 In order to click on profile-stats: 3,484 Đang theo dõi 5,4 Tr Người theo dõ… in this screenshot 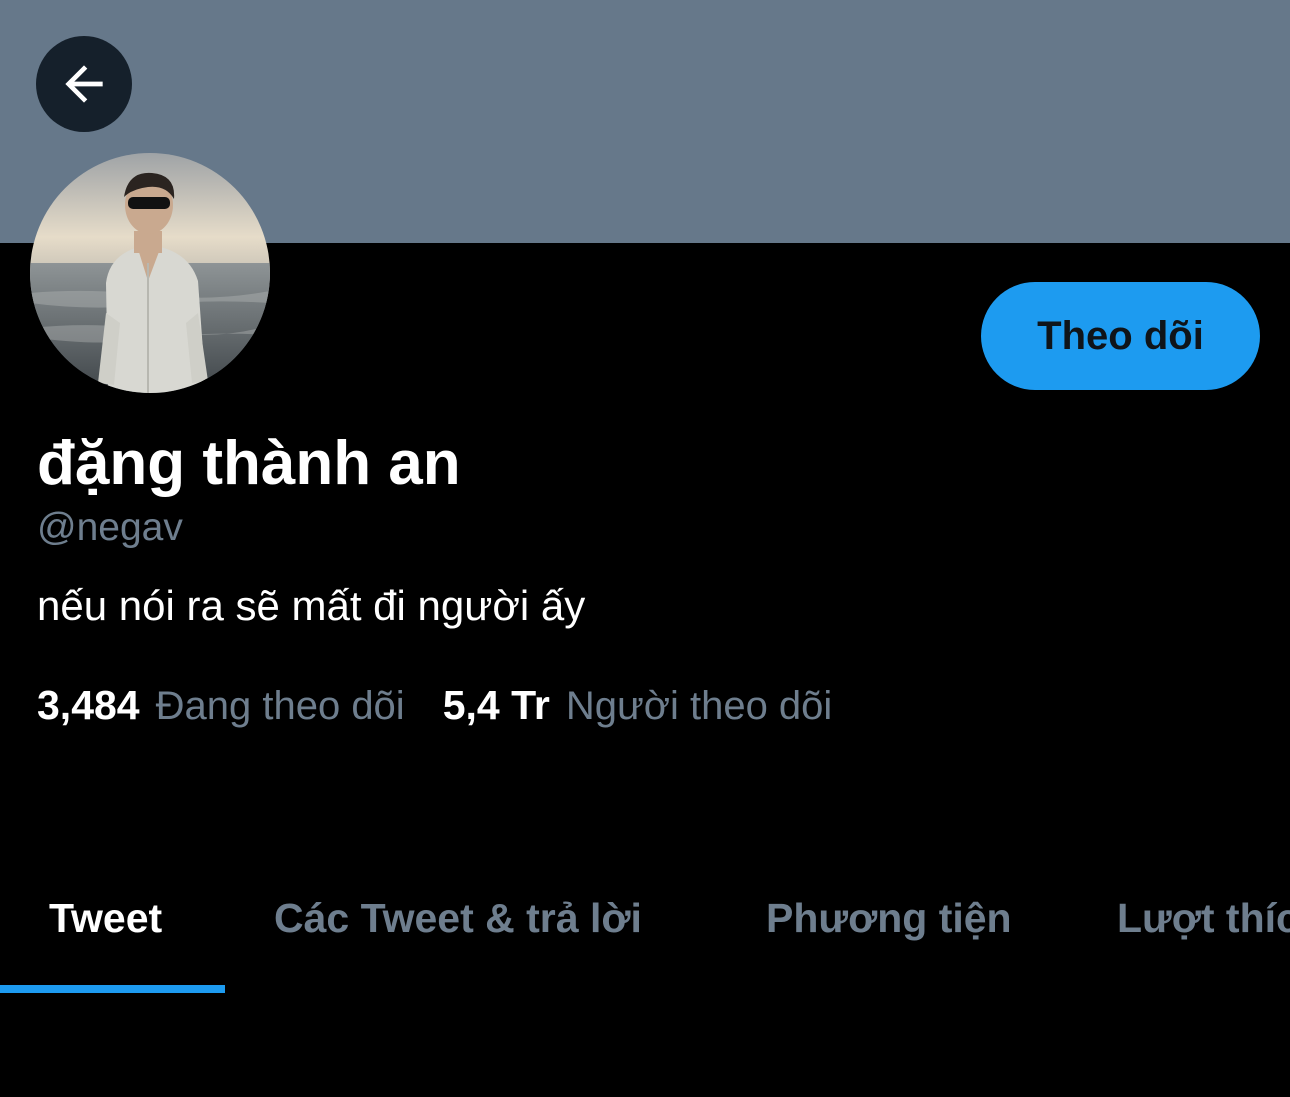, I will do `click(434, 706)`.